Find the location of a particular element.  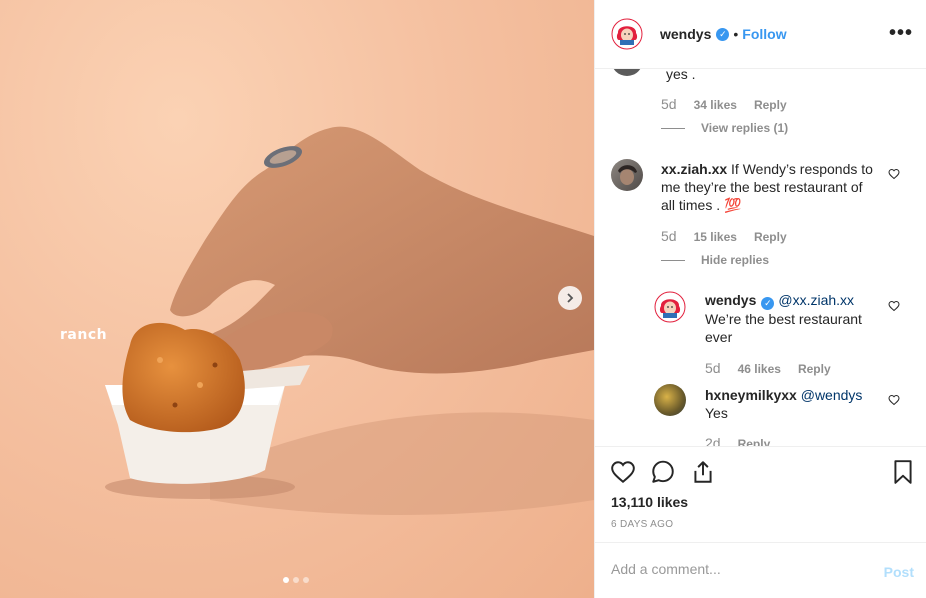

comment-icon is located at coordinates (663, 472).